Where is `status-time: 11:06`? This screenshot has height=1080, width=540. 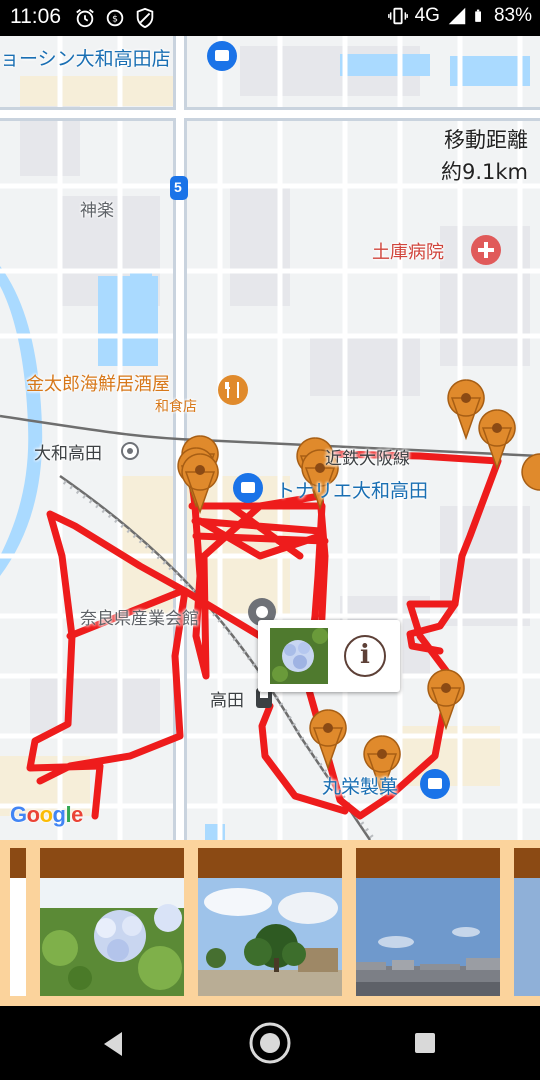
status-time: 11:06 is located at coordinates (35, 16).